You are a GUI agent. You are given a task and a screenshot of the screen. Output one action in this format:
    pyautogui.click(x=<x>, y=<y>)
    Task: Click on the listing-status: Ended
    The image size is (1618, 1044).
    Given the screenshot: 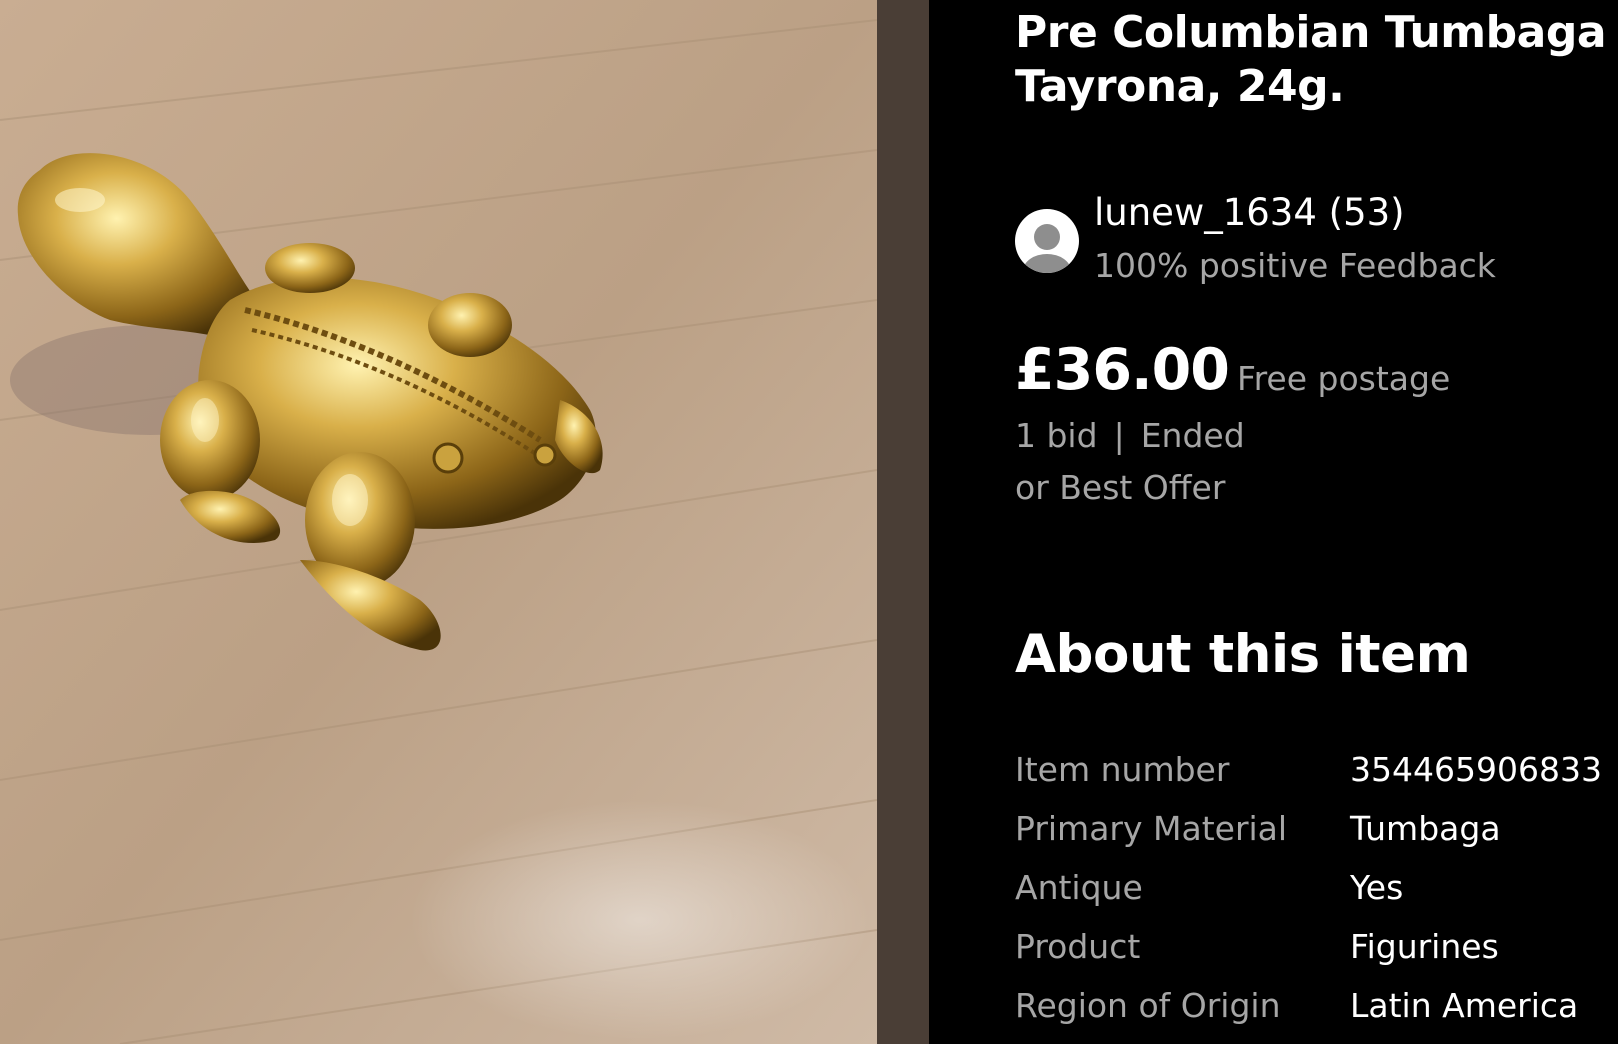 What is the action you would take?
    pyautogui.click(x=1192, y=435)
    